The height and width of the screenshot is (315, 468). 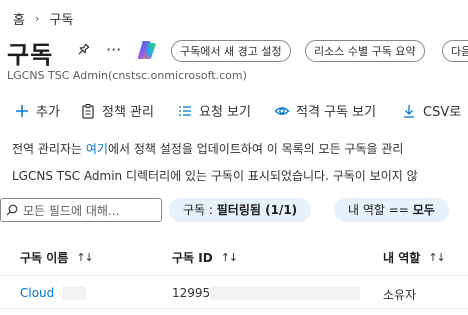 What do you see at coordinates (192, 258) in the screenshot?
I see `column-header-label: 구독 ID` at bounding box center [192, 258].